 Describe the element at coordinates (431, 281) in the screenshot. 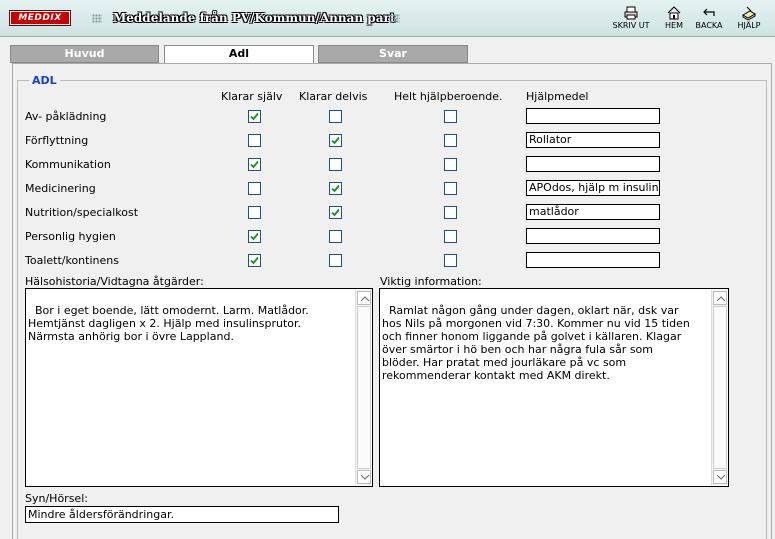

I see `viktig-information-label: Viktig information:` at that location.